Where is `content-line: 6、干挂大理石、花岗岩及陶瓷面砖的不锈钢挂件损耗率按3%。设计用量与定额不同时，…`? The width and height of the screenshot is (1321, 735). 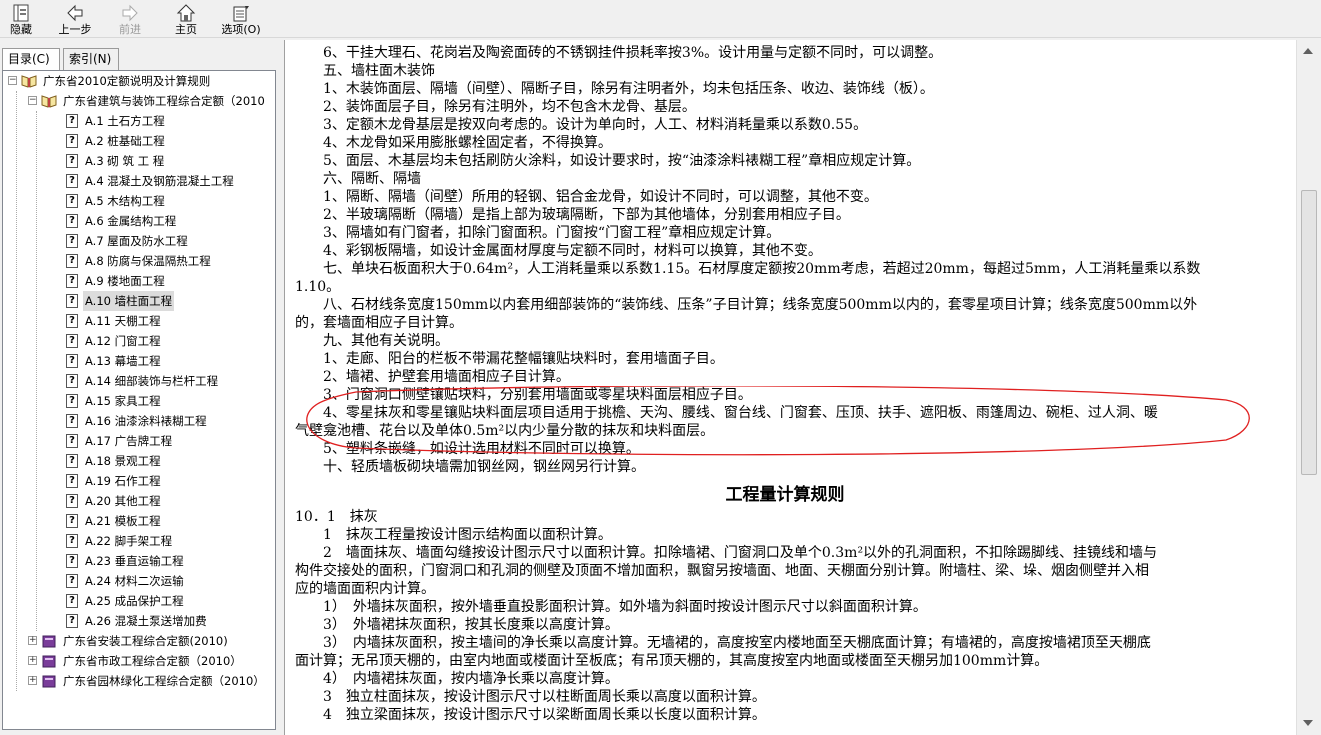 content-line: 6、干挂大理石、花岗岩及陶瓷面砖的不锈钢挂件损耗率按3%。设计用量与定额不同时，… is located at coordinates (619, 53).